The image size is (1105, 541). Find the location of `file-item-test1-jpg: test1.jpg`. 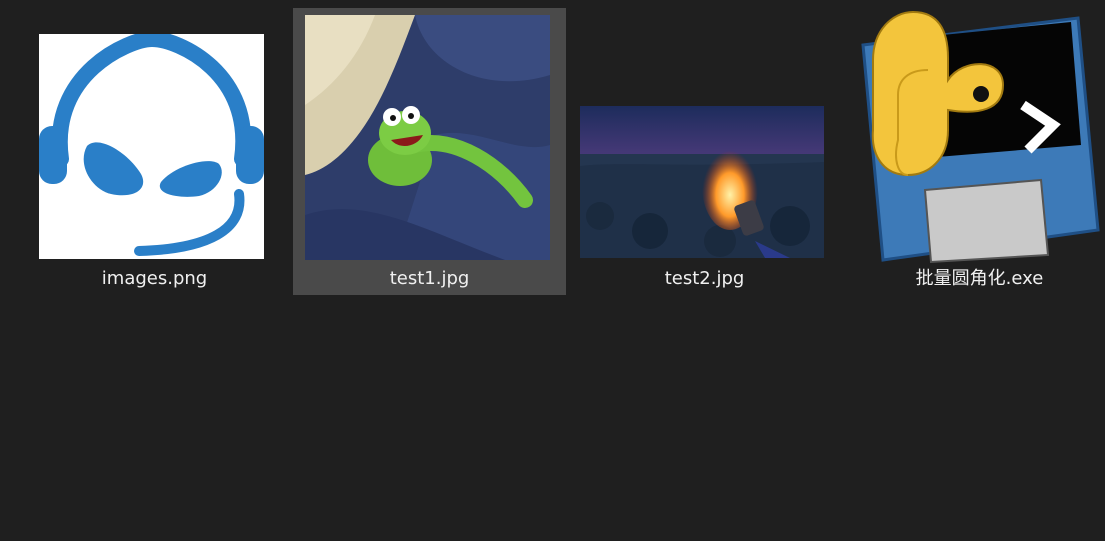

file-item-test1-jpg: test1.jpg is located at coordinates (429, 151).